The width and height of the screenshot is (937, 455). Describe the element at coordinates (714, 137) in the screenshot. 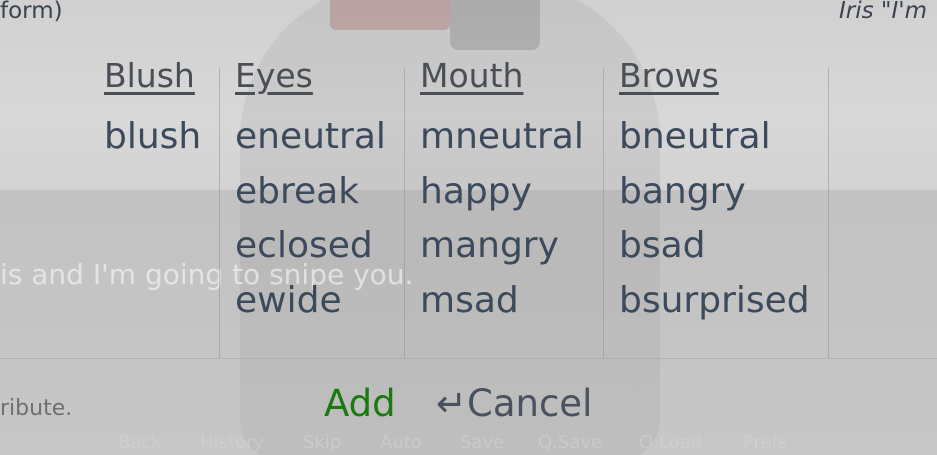

I see `option-bneutral: bneutral` at that location.